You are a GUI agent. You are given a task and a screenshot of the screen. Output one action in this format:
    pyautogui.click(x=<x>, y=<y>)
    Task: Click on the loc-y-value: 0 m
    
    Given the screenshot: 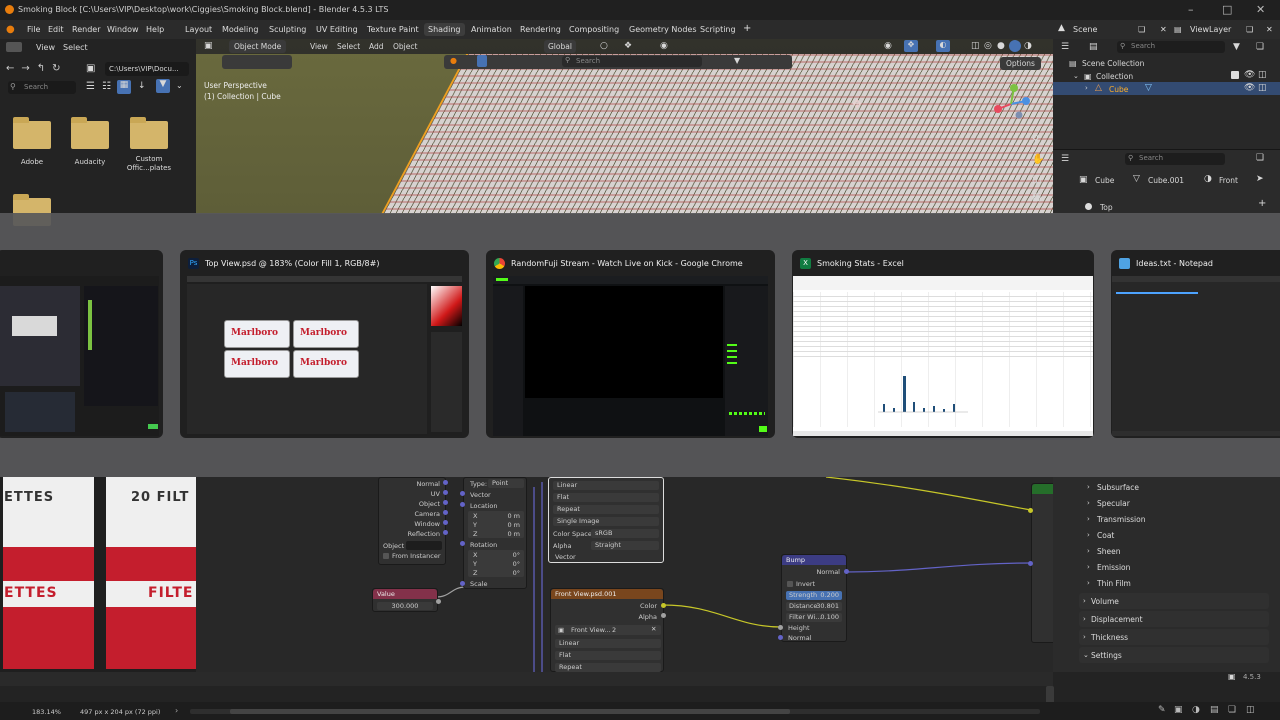 What is the action you would take?
    pyautogui.click(x=513, y=525)
    